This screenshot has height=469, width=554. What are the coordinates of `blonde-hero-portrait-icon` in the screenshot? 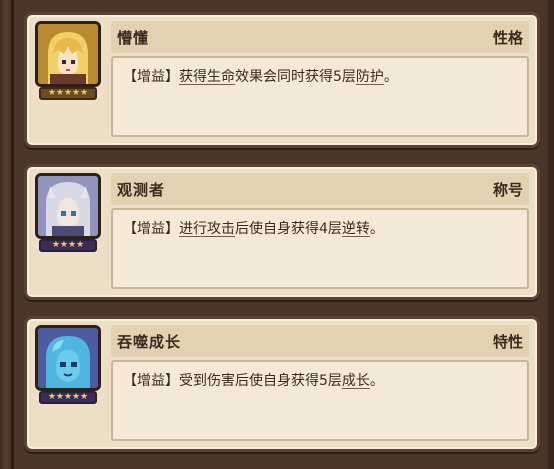 It's located at (68, 54).